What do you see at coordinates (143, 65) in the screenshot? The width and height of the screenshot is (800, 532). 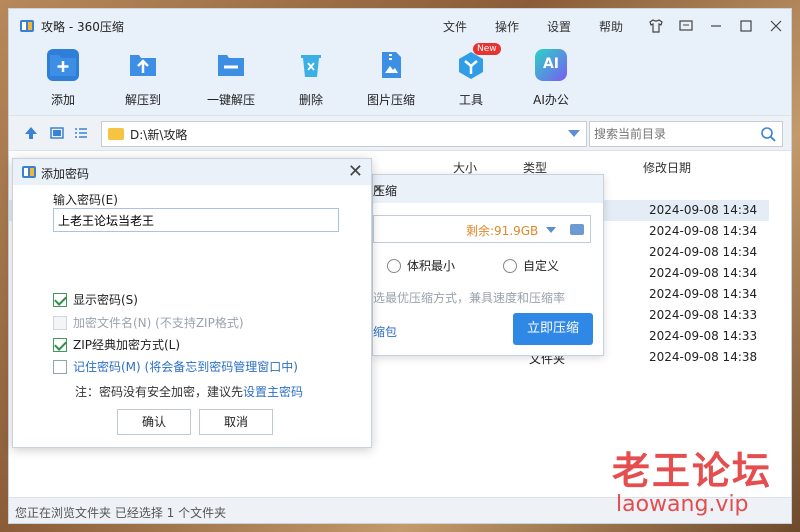 I see `extract-to-icon` at bounding box center [143, 65].